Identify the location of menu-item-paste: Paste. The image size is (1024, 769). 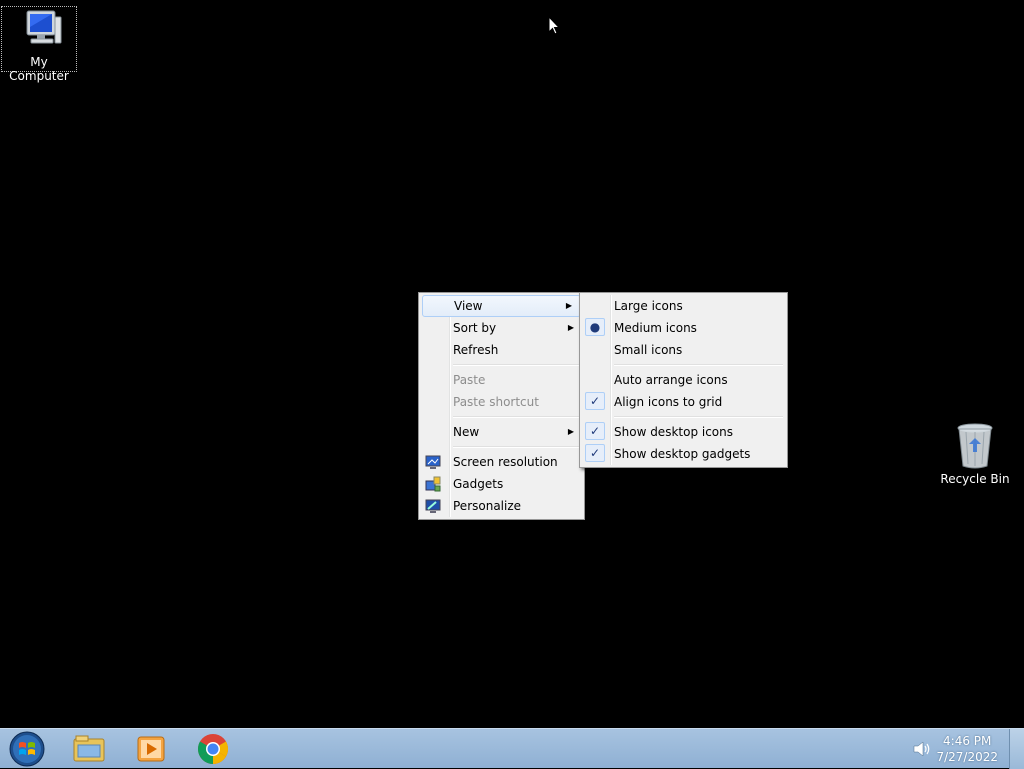
(501, 380).